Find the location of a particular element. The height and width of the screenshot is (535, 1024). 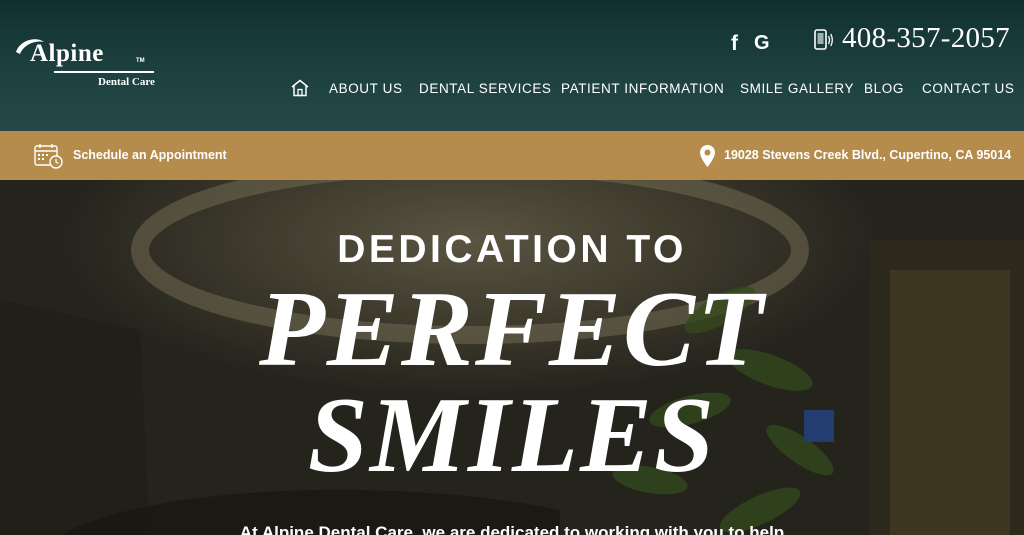

logo-rule is located at coordinates (104, 72).